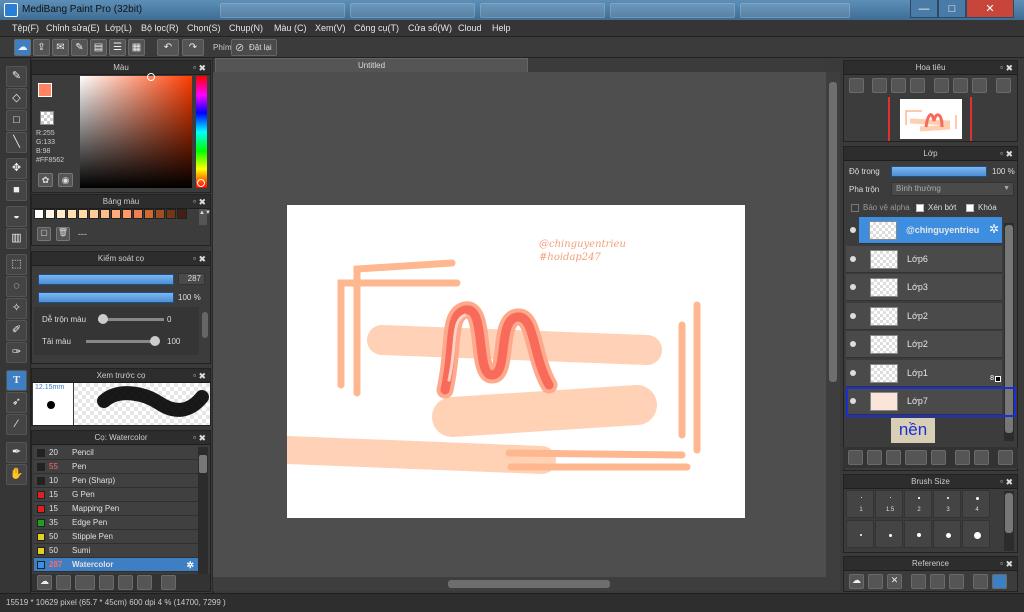 Image resolution: width=1024 pixels, height=612 pixels. What do you see at coordinates (430, 28) in the screenshot?
I see `menu-window: Cửa sổ(W)` at bounding box center [430, 28].